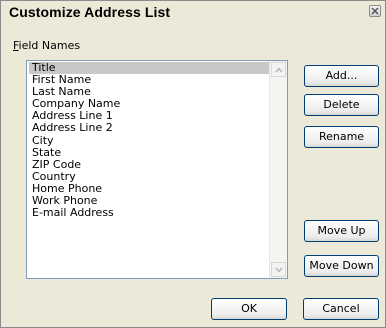 The height and width of the screenshot is (328, 386). I want to click on move-down-button: Move Down, so click(341, 266).